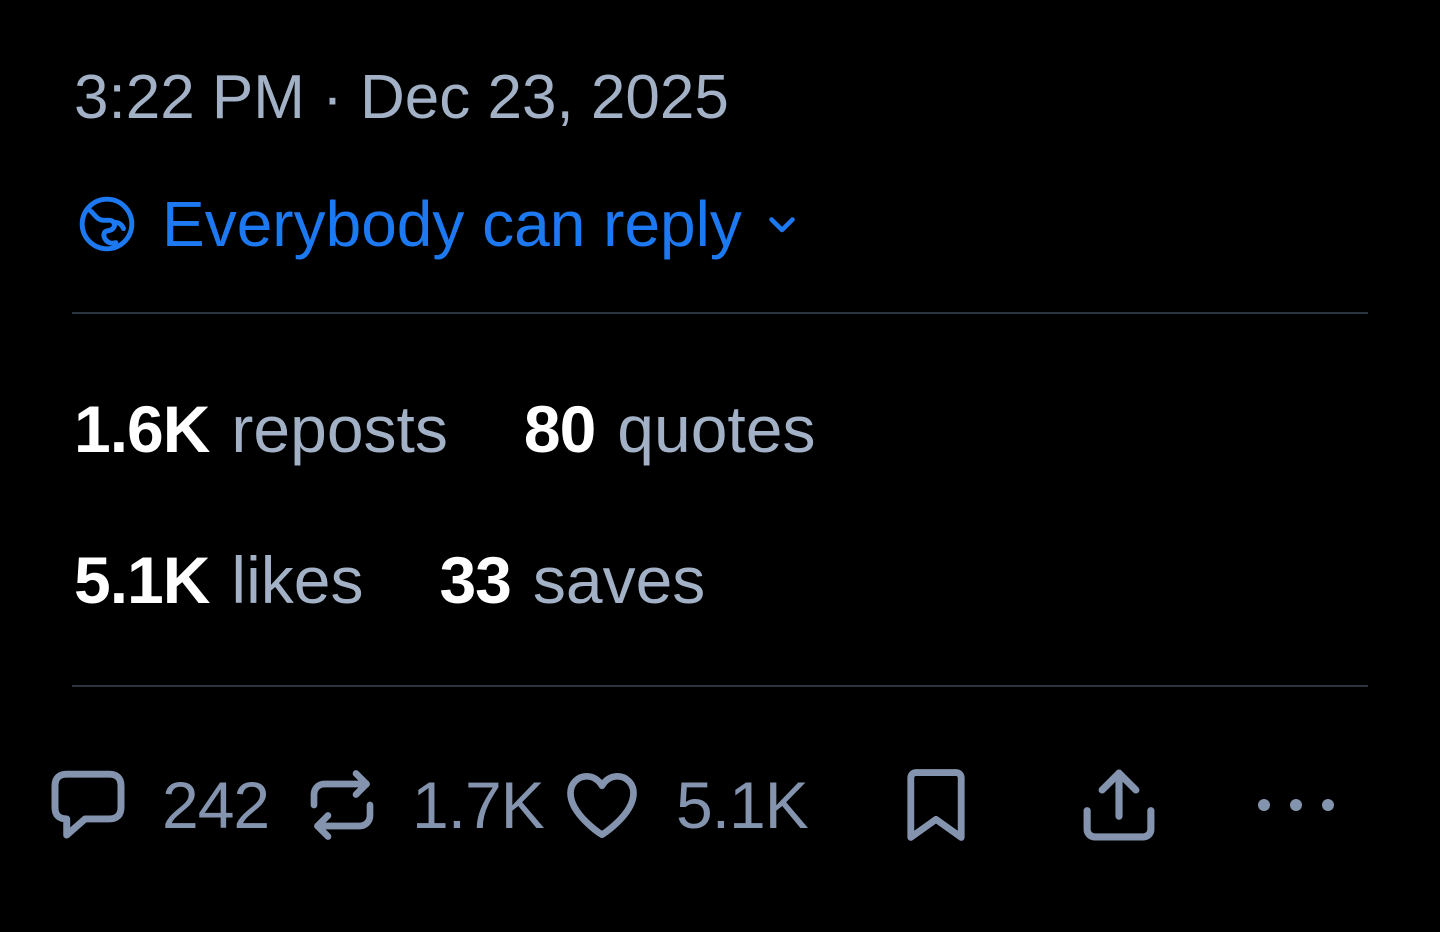 The width and height of the screenshot is (1440, 932). What do you see at coordinates (742, 805) in the screenshot?
I see `like-count: 5.1K` at bounding box center [742, 805].